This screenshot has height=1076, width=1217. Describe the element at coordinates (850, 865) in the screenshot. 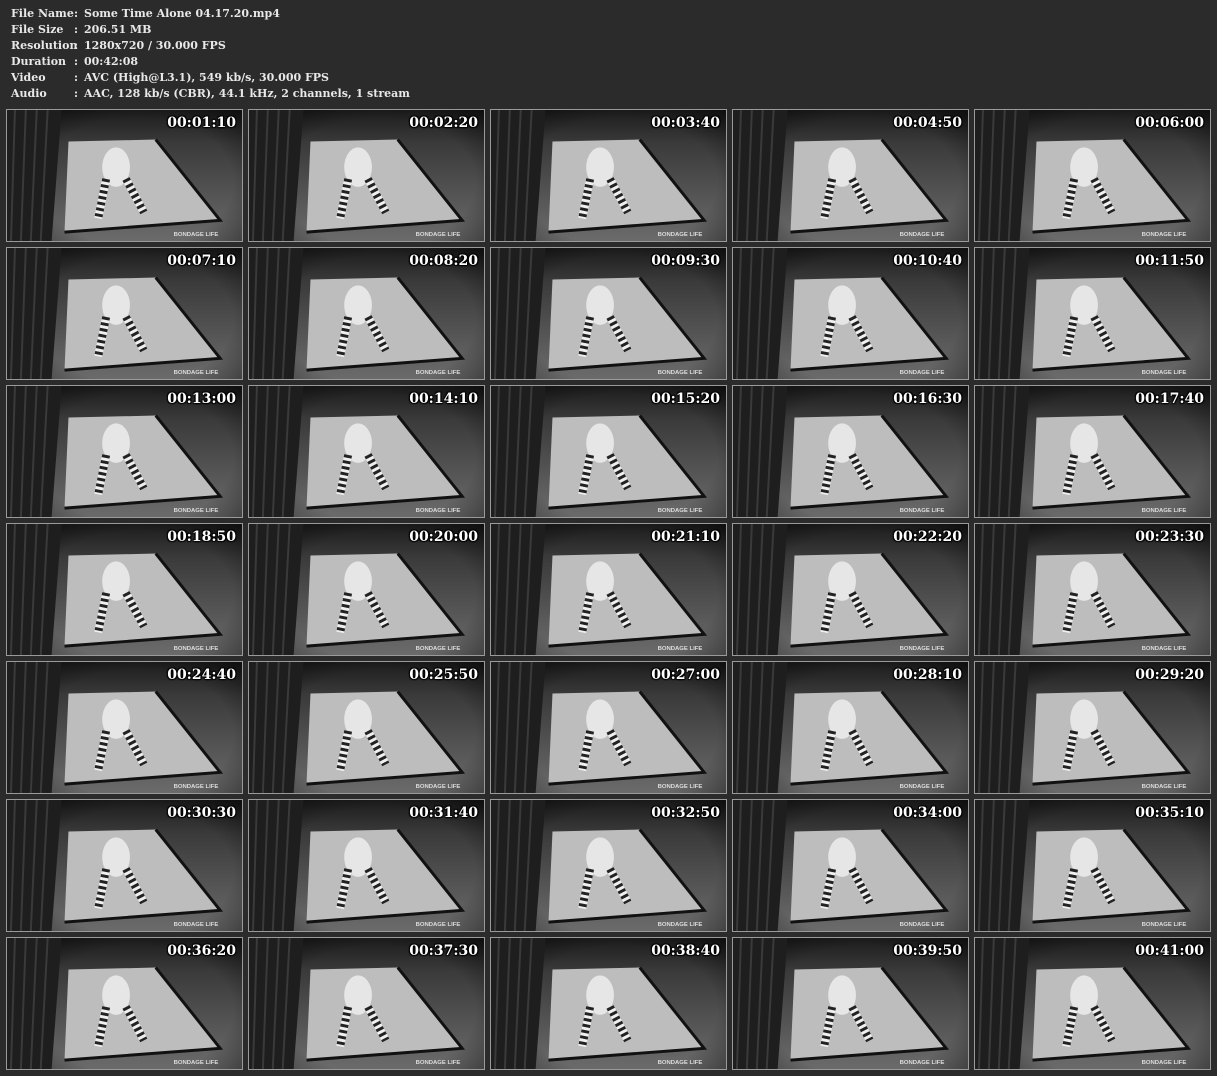

I see `video-thumbnail: BONDAGE LIFE 00:34:00` at that location.